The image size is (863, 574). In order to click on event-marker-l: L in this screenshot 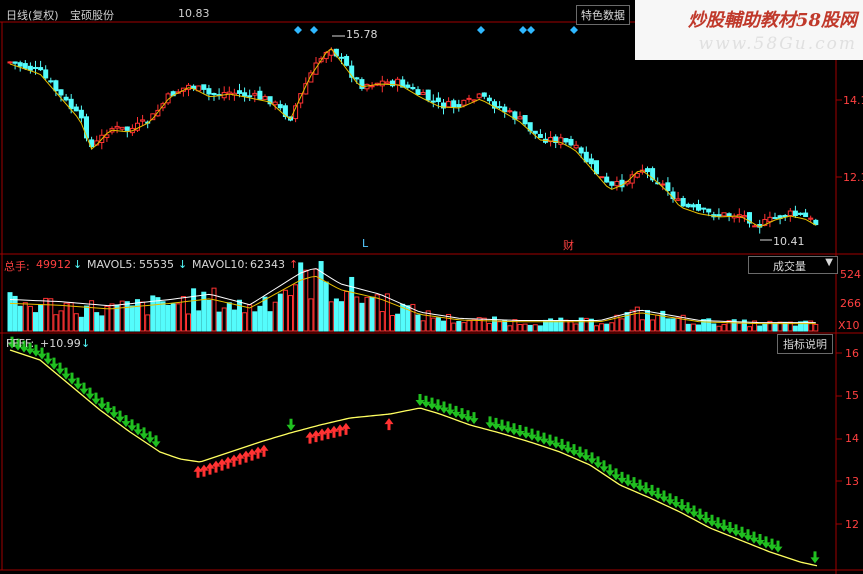, I will do `click(365, 243)`.